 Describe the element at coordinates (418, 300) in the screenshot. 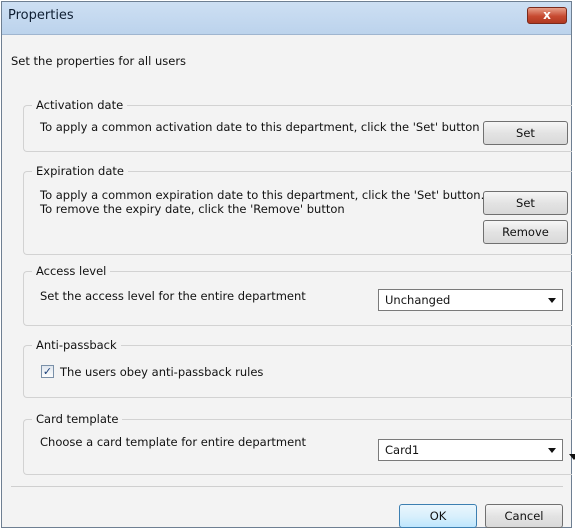

I see `access-level-value: Unchanged` at that location.